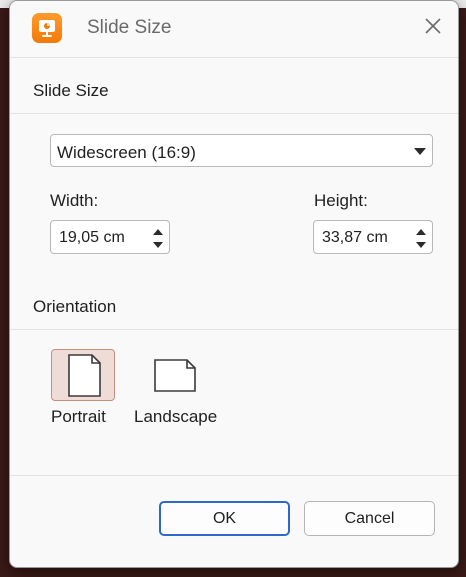 This screenshot has width=466, height=577. I want to click on orientation-option-portrait: Portrait, so click(84, 389).